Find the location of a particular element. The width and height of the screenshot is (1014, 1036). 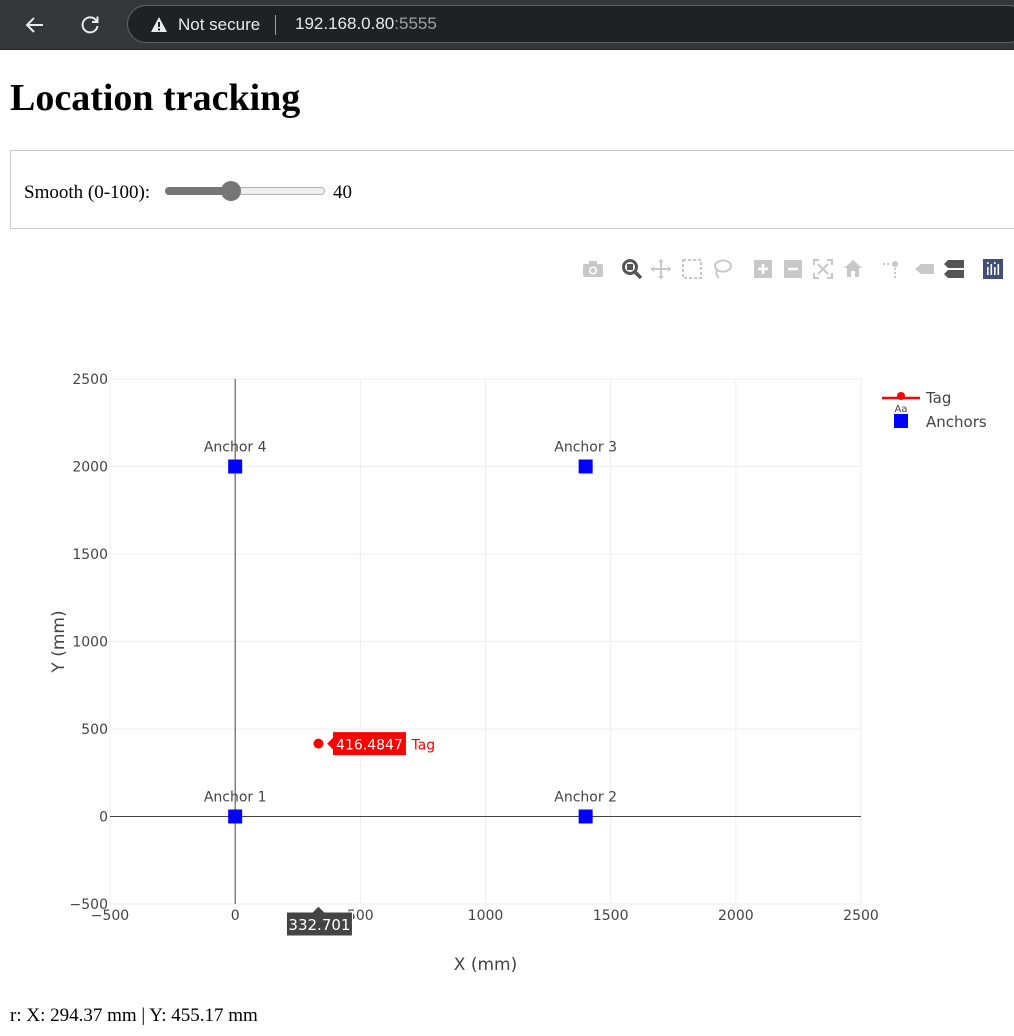

y-axis-title: Y (mm) is located at coordinates (59, 641).